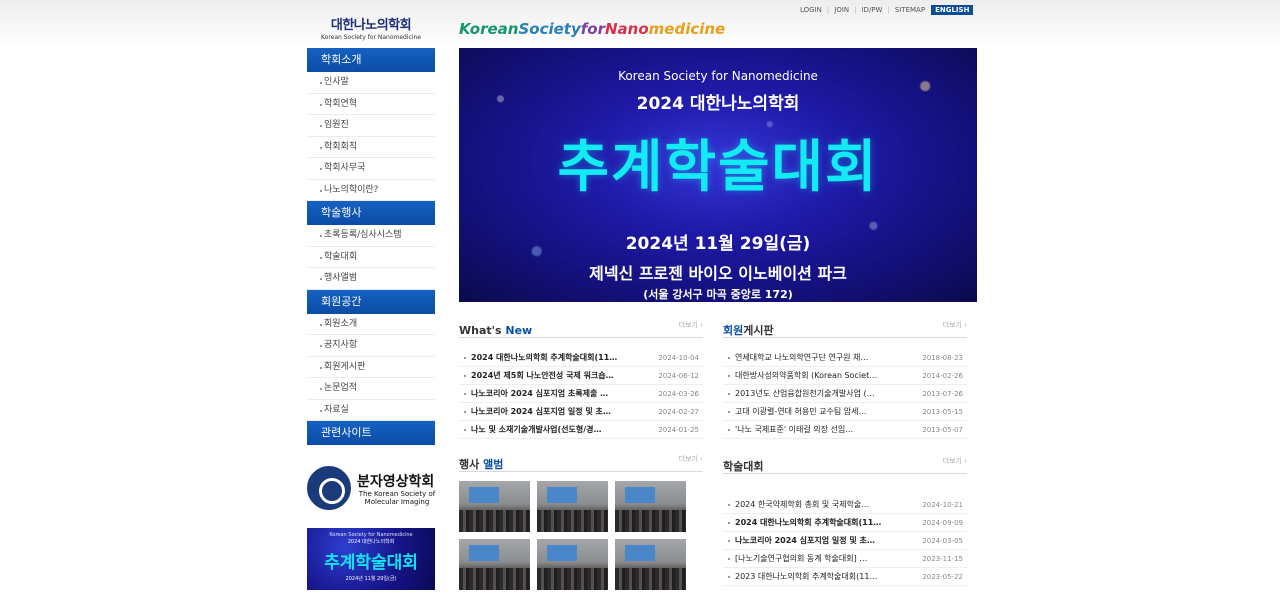 Image resolution: width=1280 pixels, height=612 pixels. I want to click on site-title-segment: medicine, so click(687, 29).